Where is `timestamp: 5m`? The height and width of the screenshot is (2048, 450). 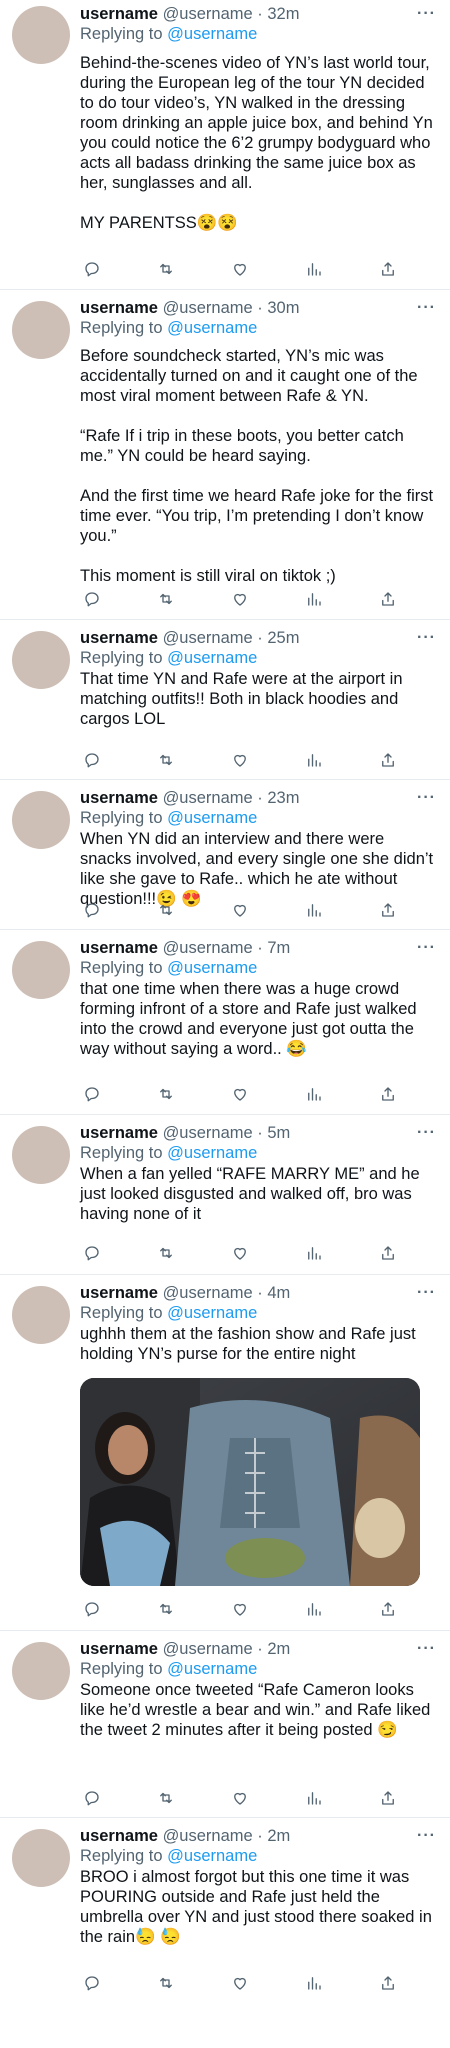
timestamp: 5m is located at coordinates (278, 1133).